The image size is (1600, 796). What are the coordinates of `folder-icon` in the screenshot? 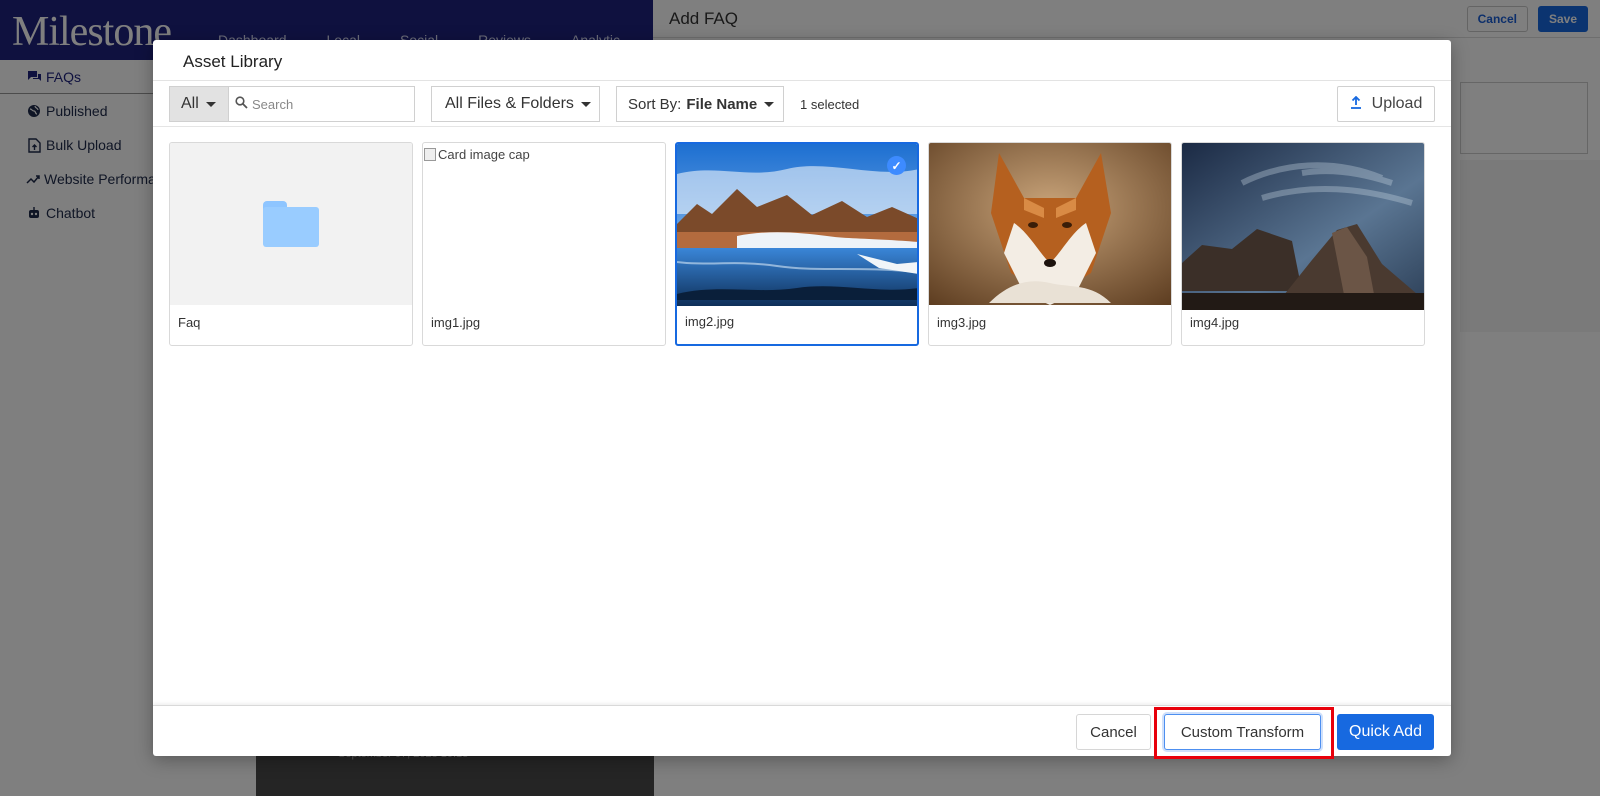 It's located at (291, 224).